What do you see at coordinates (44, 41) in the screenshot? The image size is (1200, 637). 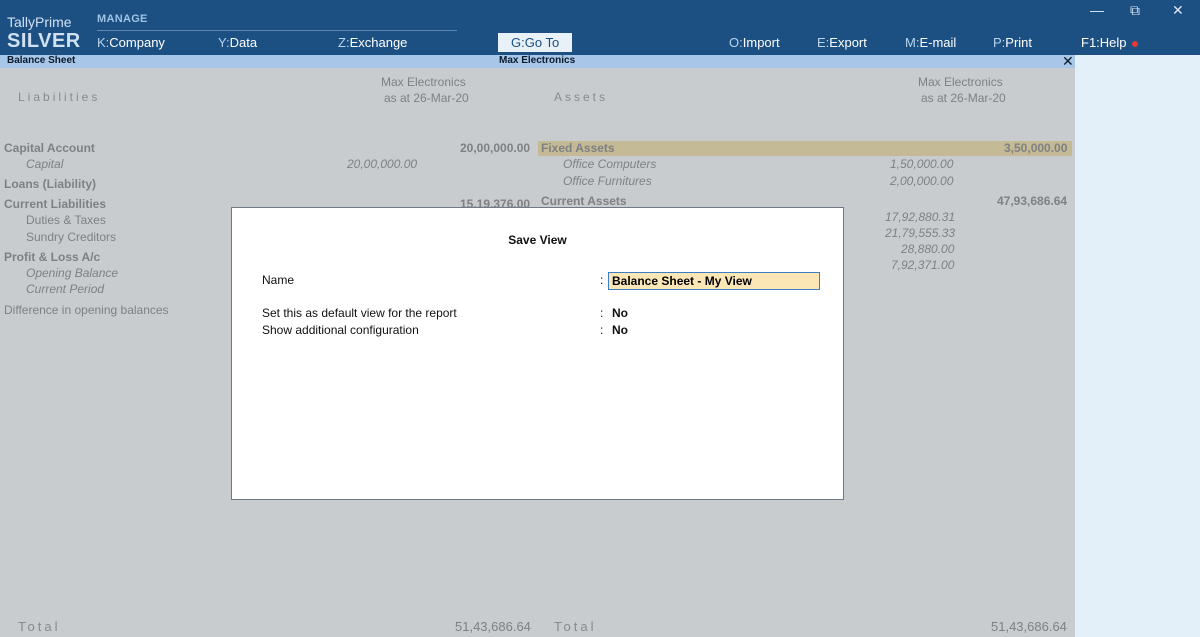 I see `brand-edition: SILVER` at bounding box center [44, 41].